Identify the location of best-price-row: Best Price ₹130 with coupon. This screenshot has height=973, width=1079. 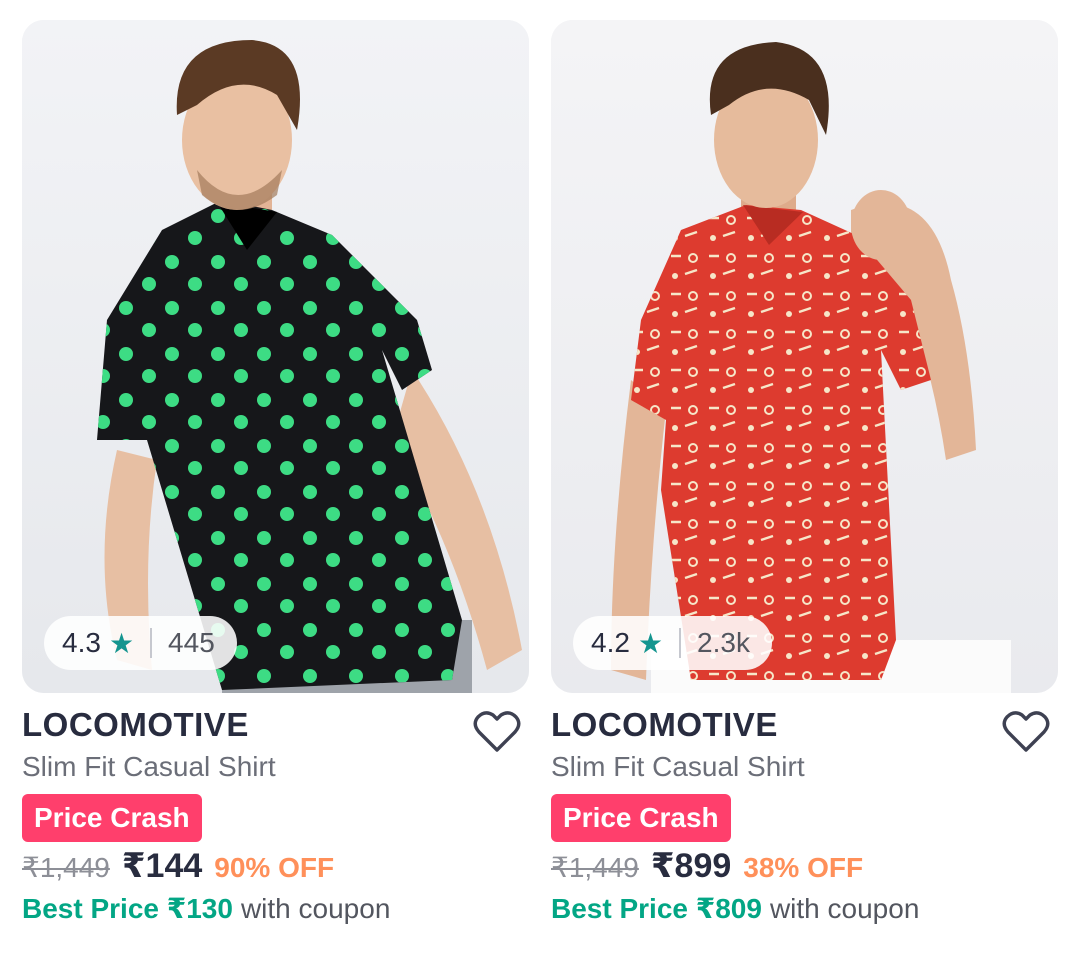
(206, 908).